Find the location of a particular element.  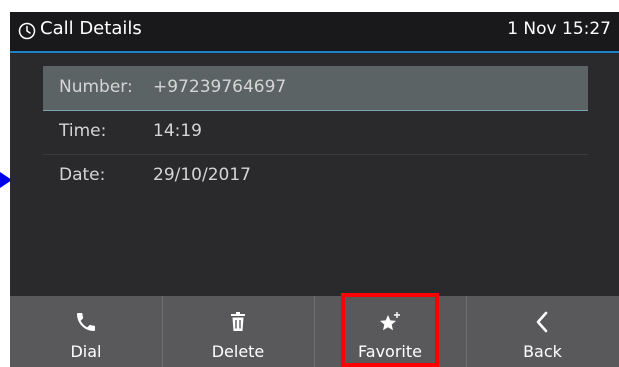

title-bar: Call Details 1 Nov 15:27 is located at coordinates (314, 32).